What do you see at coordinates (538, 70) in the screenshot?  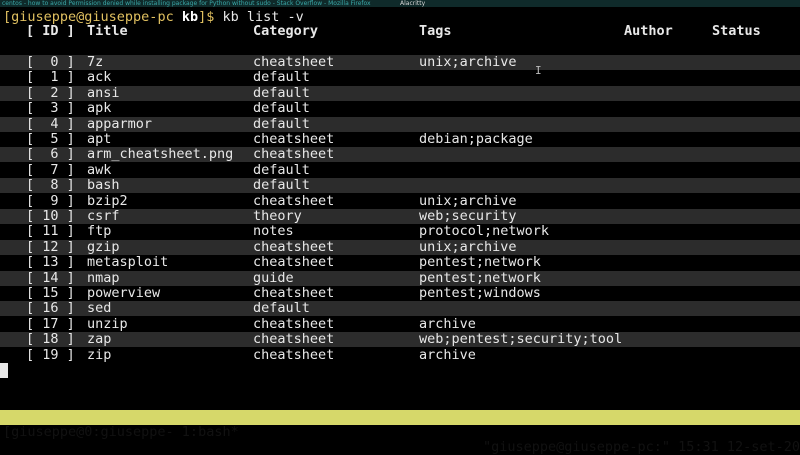 I see `mouse-ibeam-cursor-icon: I` at bounding box center [538, 70].